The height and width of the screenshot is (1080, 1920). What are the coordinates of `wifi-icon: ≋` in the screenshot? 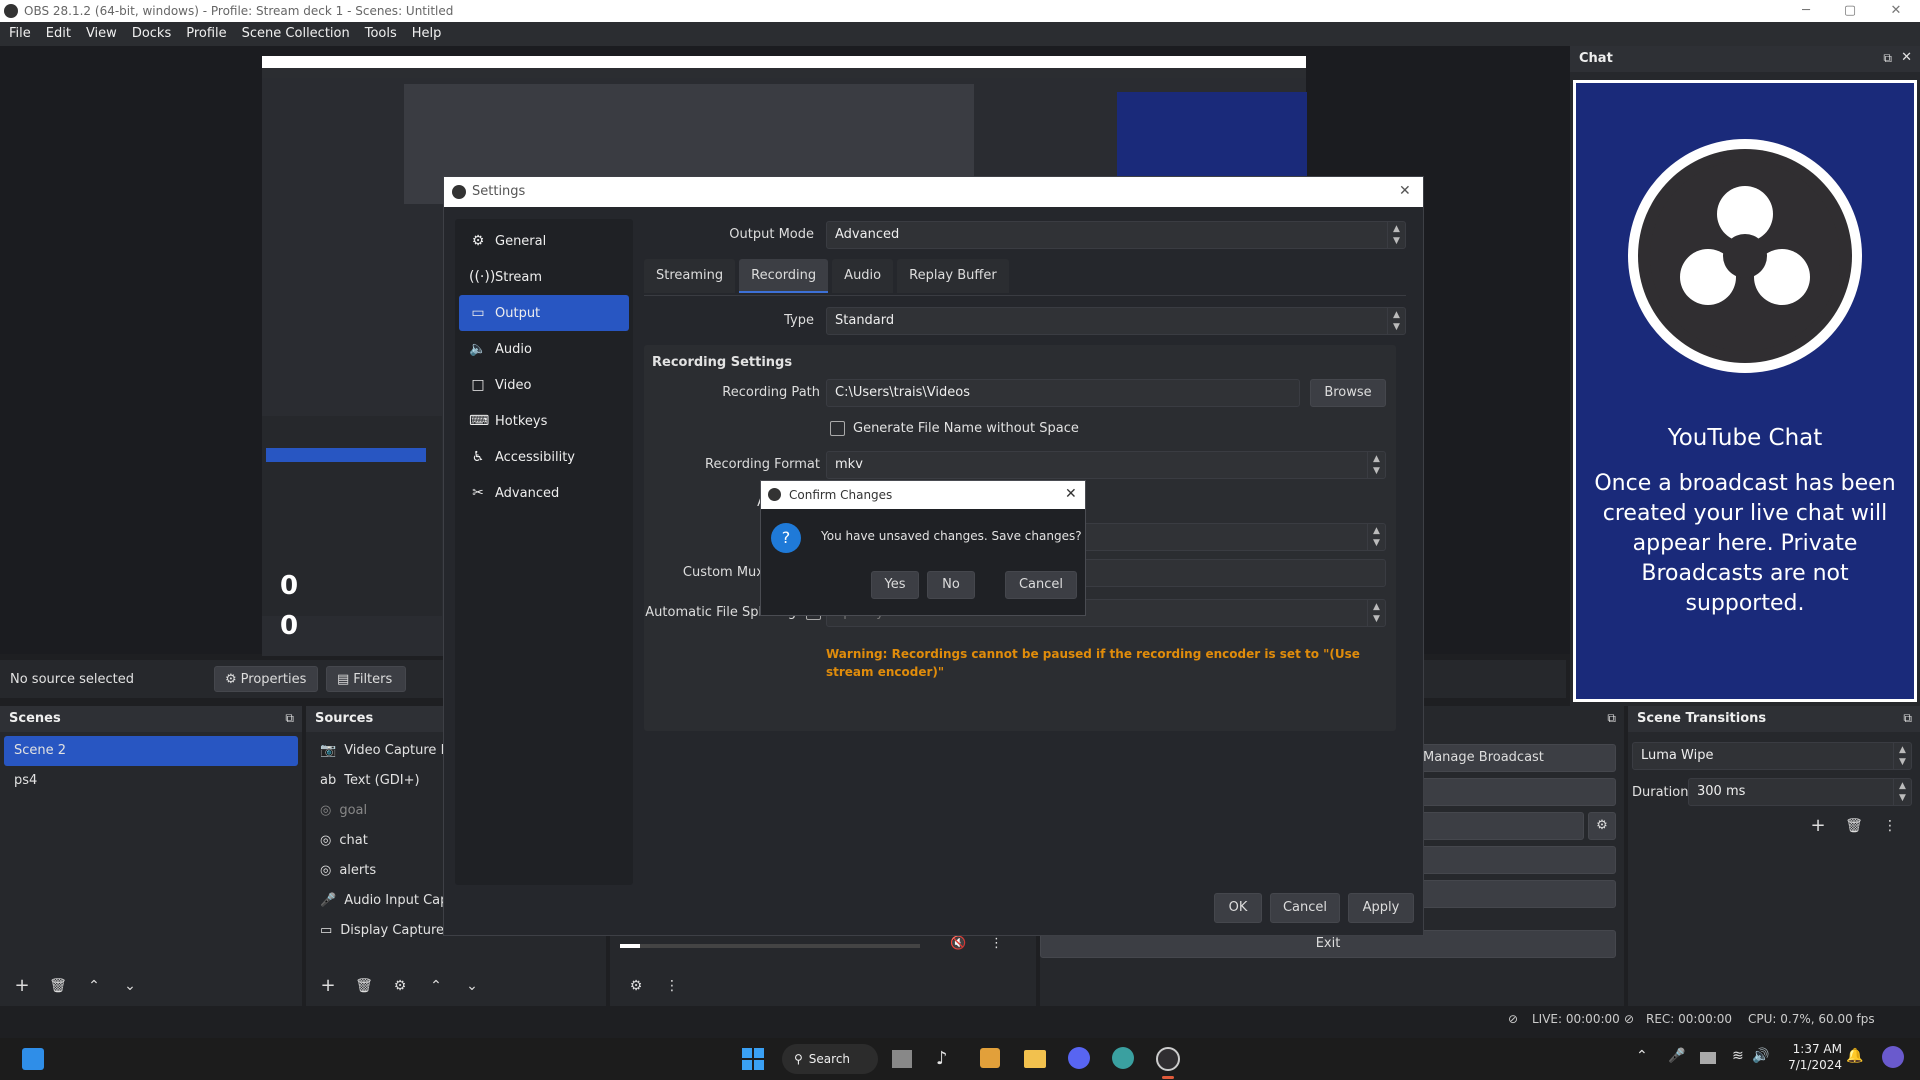 It's located at (1738, 1056).